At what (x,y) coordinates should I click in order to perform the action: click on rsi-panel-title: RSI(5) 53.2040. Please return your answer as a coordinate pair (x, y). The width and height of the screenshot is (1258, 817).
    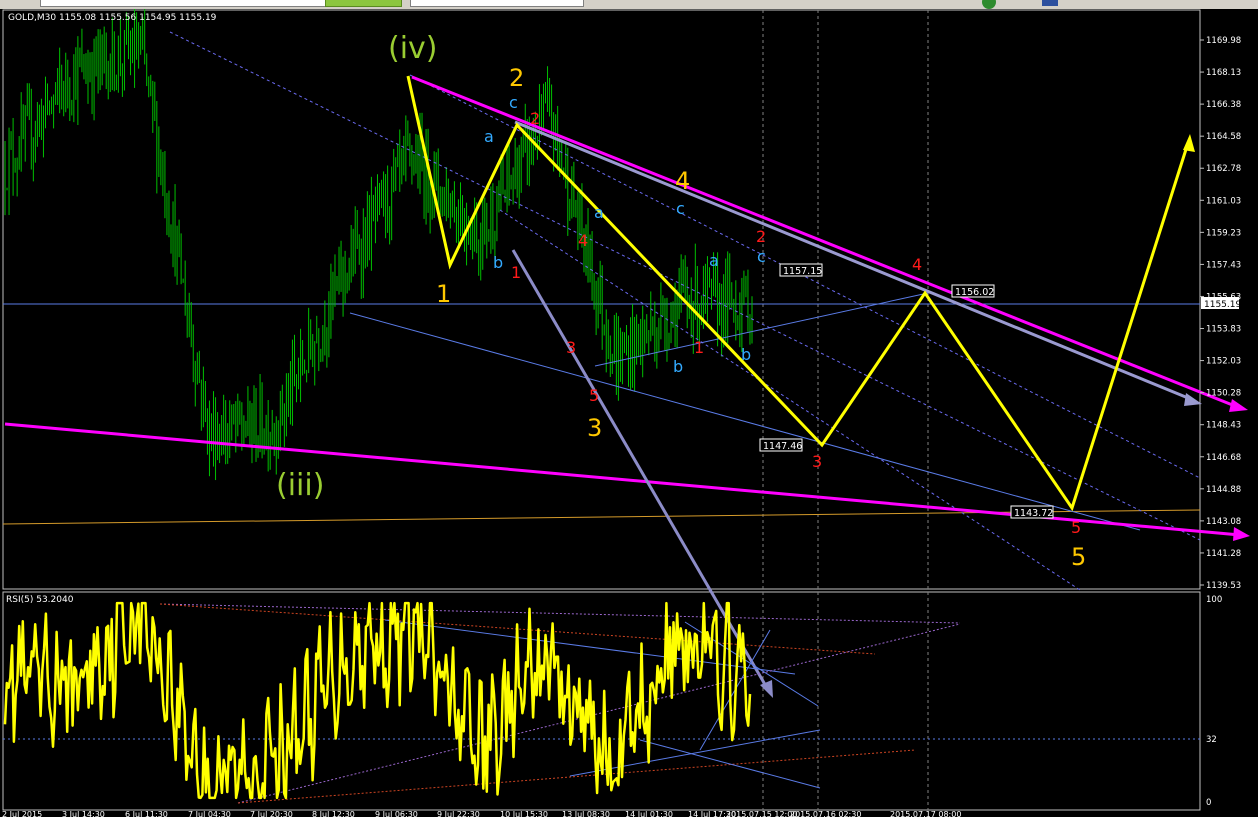
    Looking at the image, I should click on (40, 600).